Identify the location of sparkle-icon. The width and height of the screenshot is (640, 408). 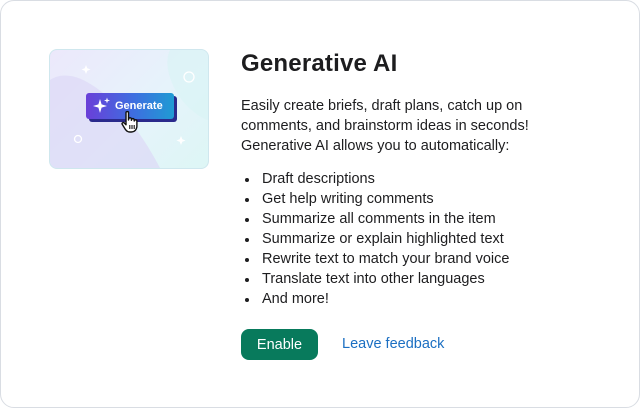
(101, 105).